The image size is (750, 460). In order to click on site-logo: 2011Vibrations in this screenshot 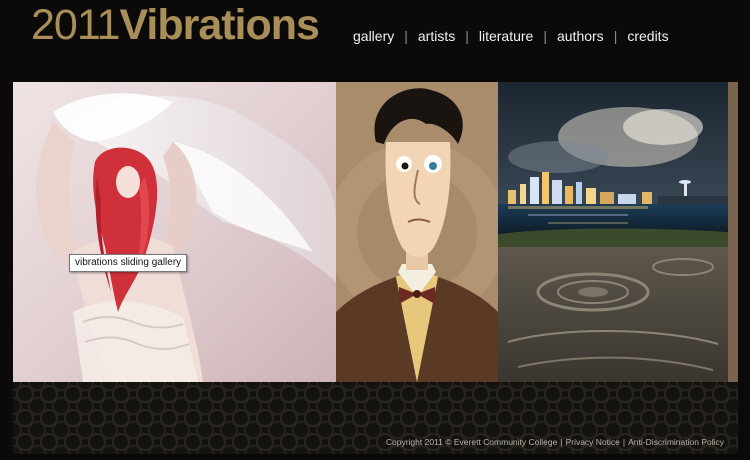, I will do `click(175, 25)`.